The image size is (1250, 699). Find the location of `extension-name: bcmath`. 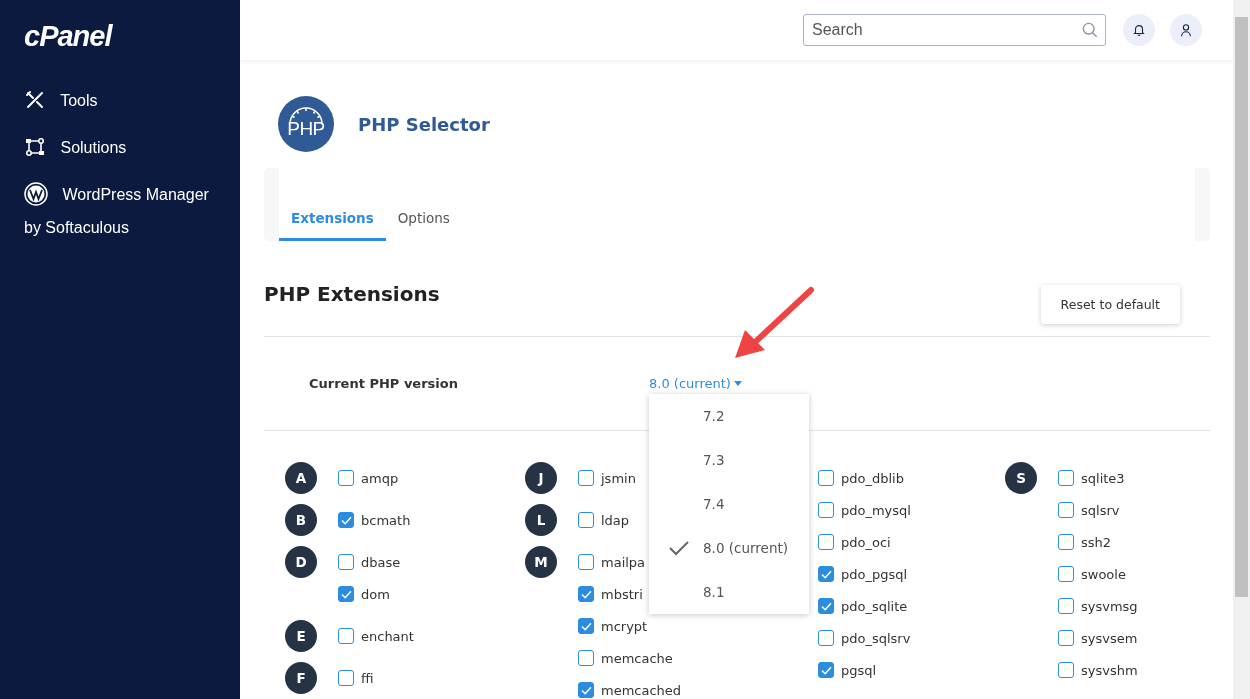

extension-name: bcmath is located at coordinates (386, 520).